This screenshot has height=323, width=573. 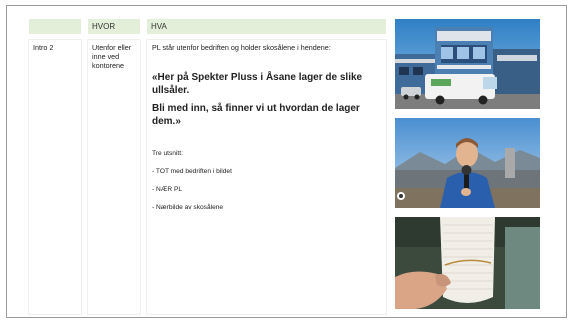 What do you see at coordinates (188, 207) in the screenshot?
I see `excerpt-item: - Nærbilde av skosålene` at bounding box center [188, 207].